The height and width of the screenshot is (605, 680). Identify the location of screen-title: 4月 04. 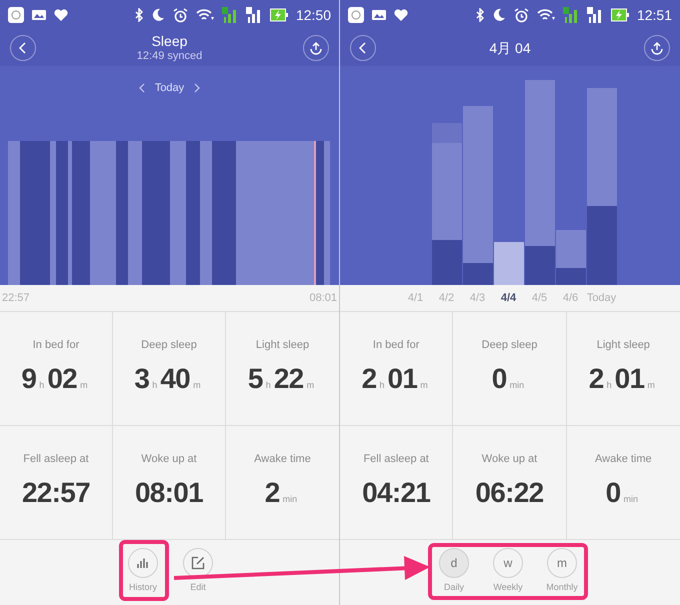
(510, 48).